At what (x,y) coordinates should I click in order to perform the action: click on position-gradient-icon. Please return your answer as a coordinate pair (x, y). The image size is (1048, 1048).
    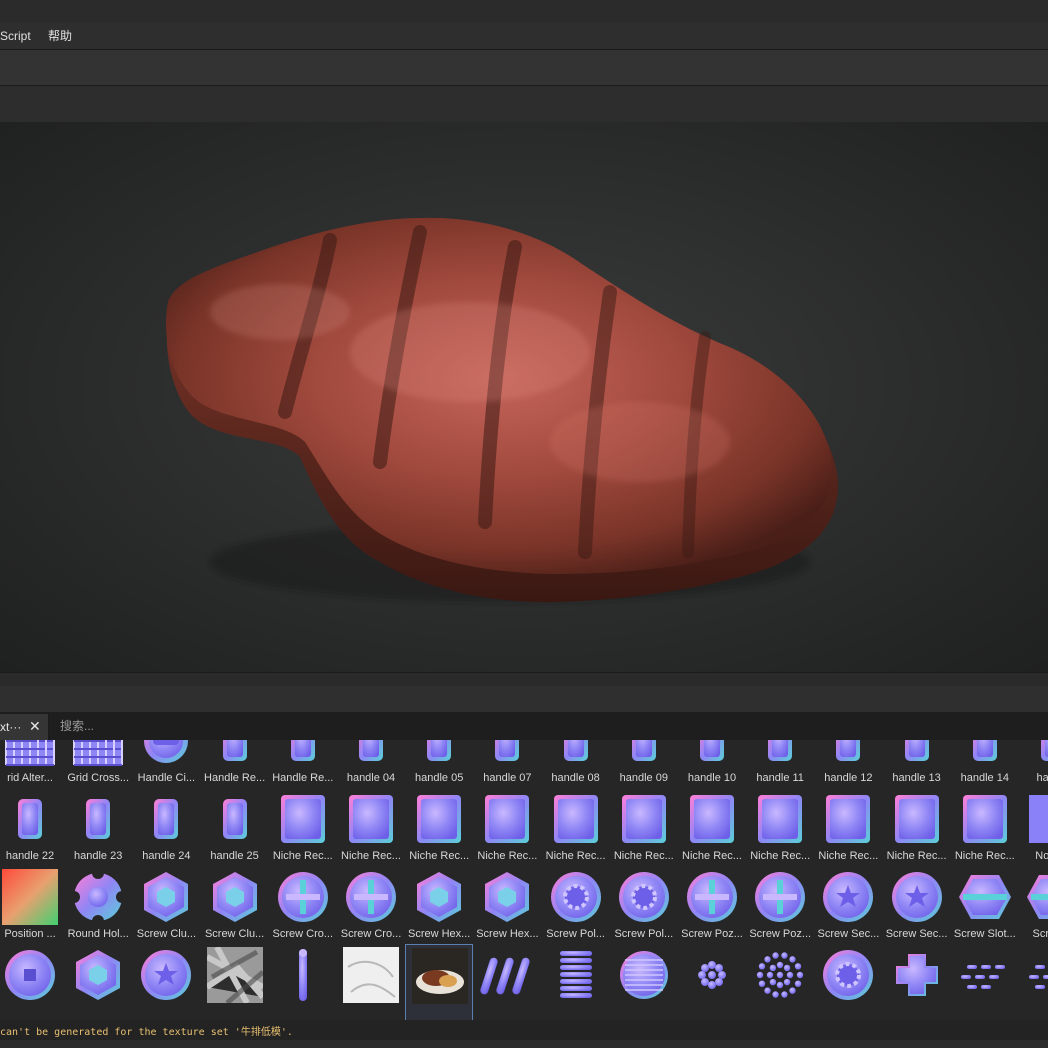
    Looking at the image, I should click on (30, 897).